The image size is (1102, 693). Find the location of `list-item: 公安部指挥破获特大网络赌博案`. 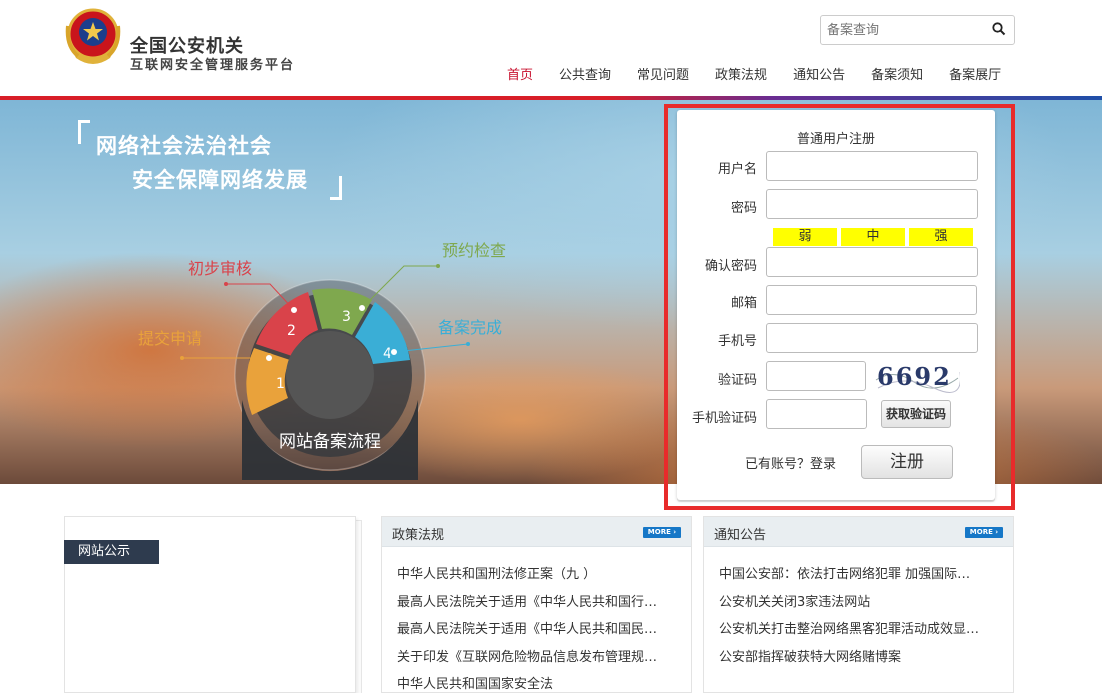

list-item: 公安部指挥破获特大网络赌博案 is located at coordinates (861, 658).